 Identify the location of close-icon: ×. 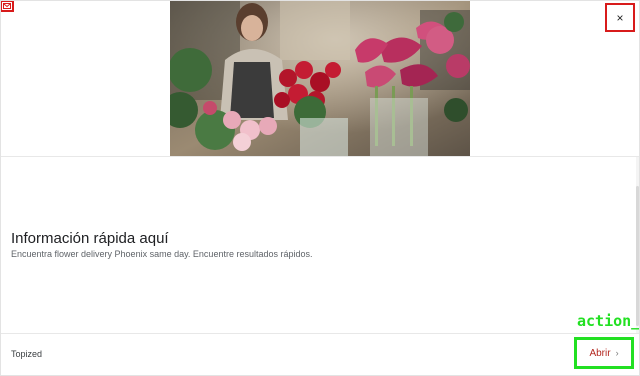
(619, 18).